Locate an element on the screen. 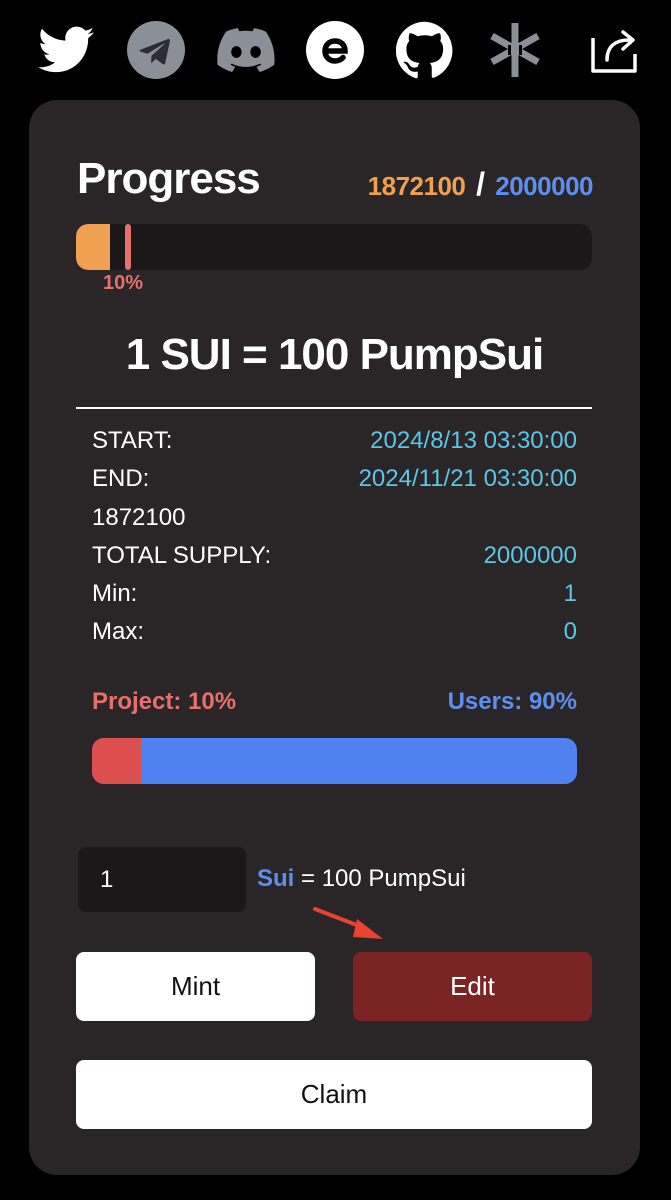 The image size is (671, 1200). max-label: Max: is located at coordinates (118, 631).